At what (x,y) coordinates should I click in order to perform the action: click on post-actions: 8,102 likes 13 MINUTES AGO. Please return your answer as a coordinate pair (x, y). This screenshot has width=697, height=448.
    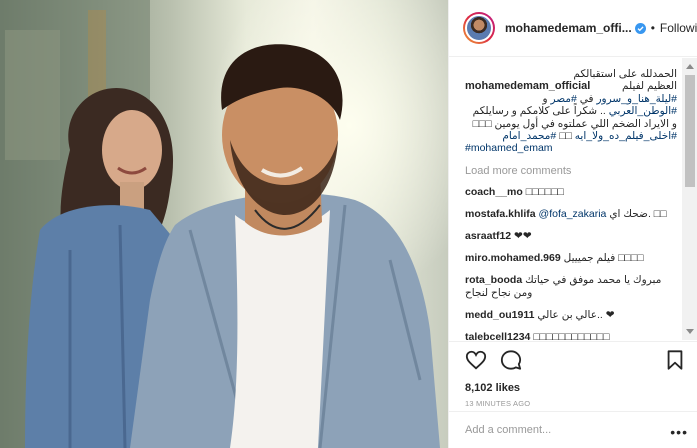
    Looking at the image, I should click on (573, 376).